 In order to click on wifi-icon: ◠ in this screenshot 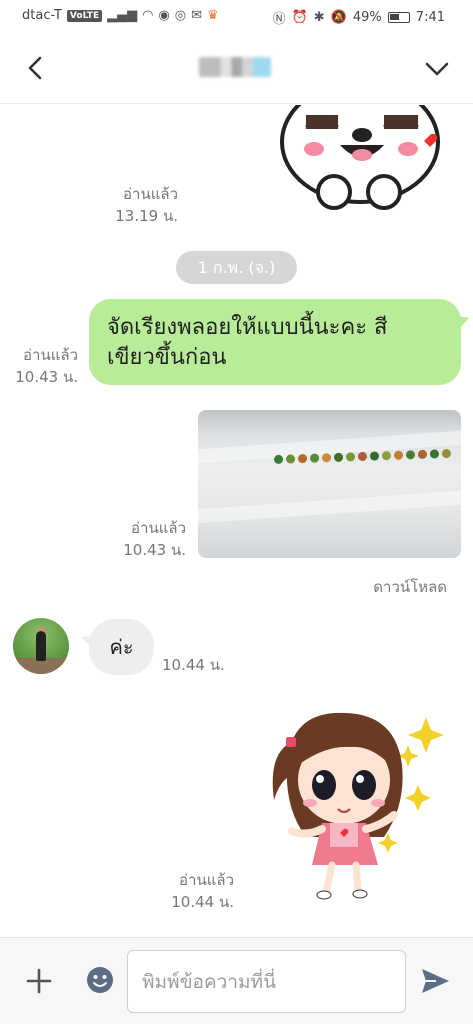, I will do `click(148, 15)`.